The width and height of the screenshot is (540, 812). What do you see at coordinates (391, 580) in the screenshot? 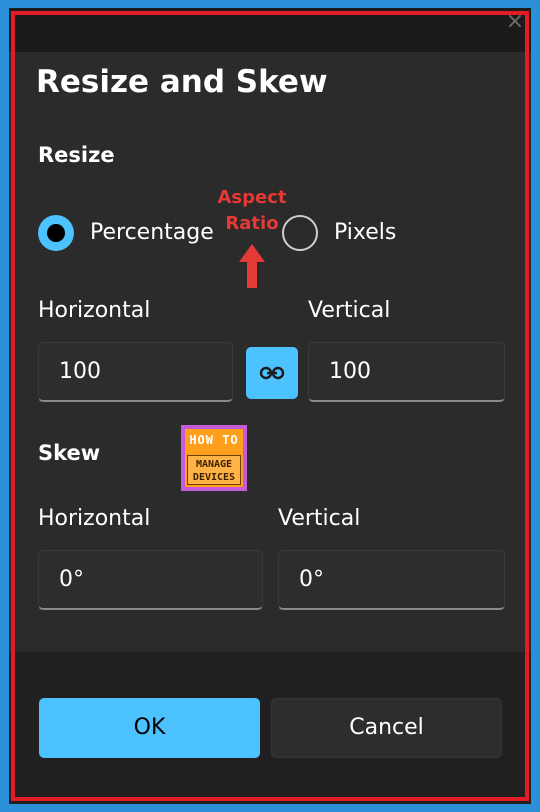
I see `skew-vertical-input: 0°` at bounding box center [391, 580].